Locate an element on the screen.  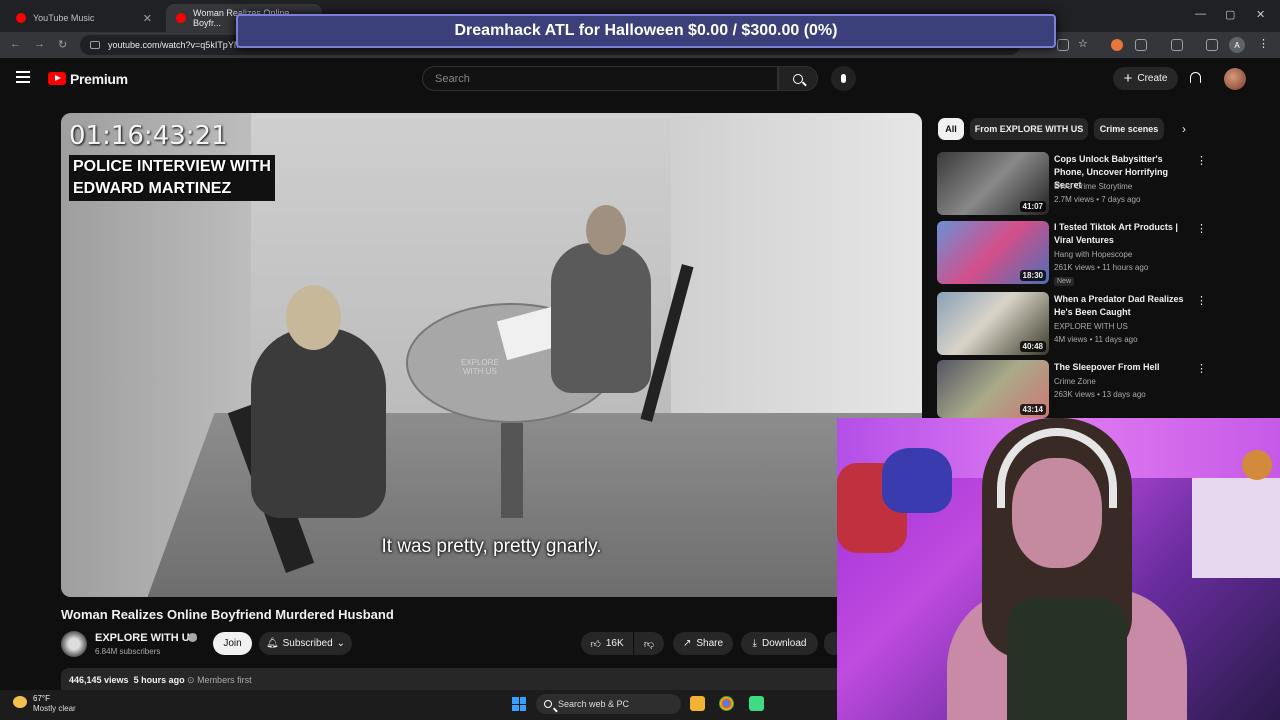
download-label: Download is located at coordinates (784, 643).